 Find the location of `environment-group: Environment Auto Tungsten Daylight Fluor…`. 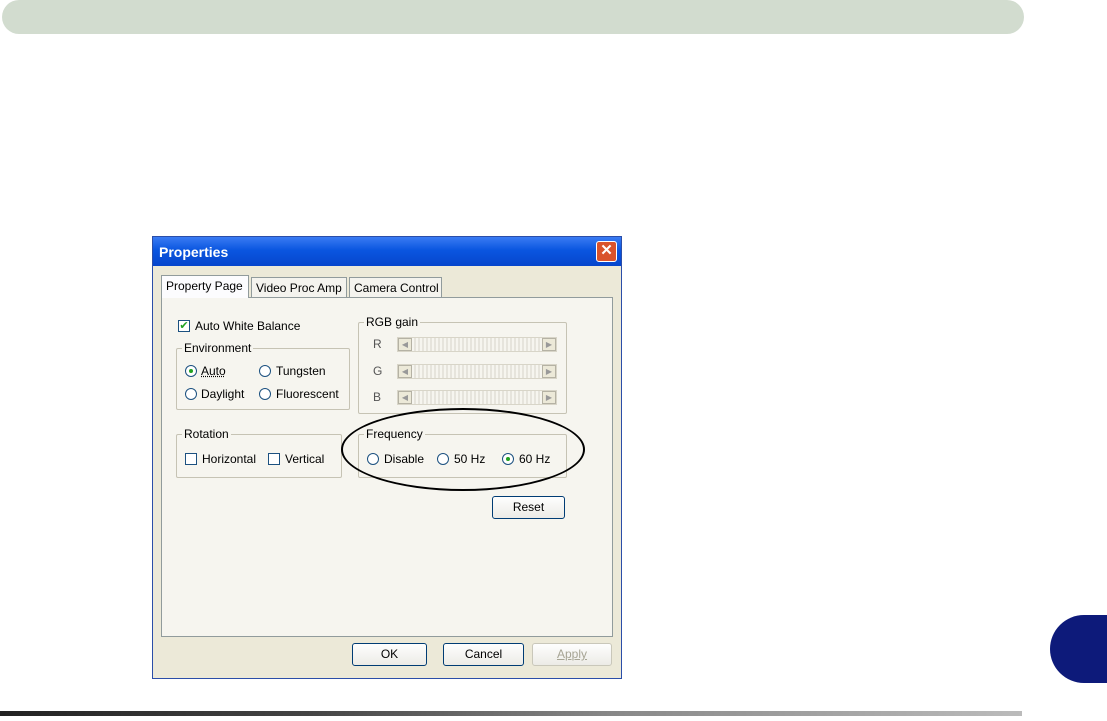

environment-group: Environment Auto Tungsten Daylight Fluor… is located at coordinates (263, 375).